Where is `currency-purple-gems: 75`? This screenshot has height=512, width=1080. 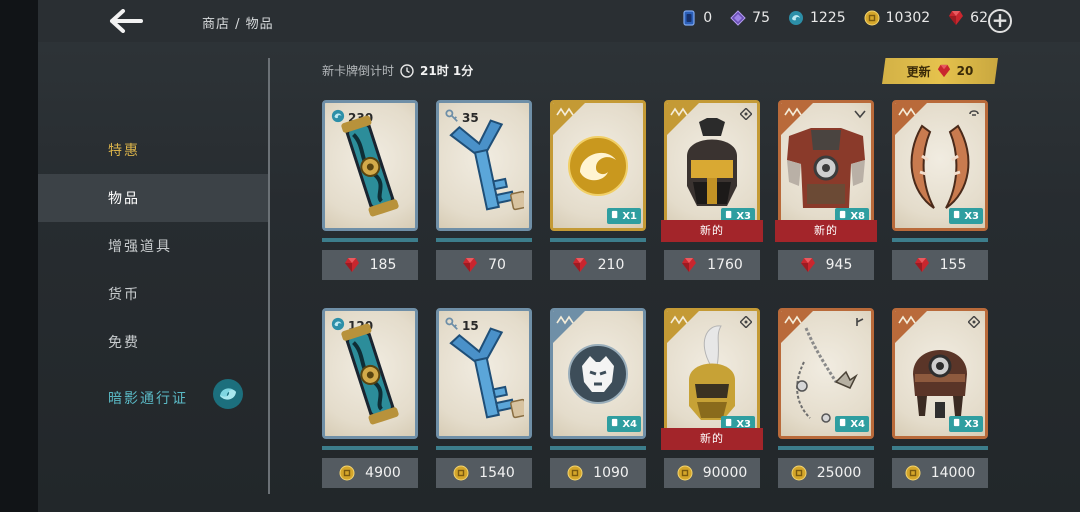
currency-purple-gems: 75 is located at coordinates (750, 18).